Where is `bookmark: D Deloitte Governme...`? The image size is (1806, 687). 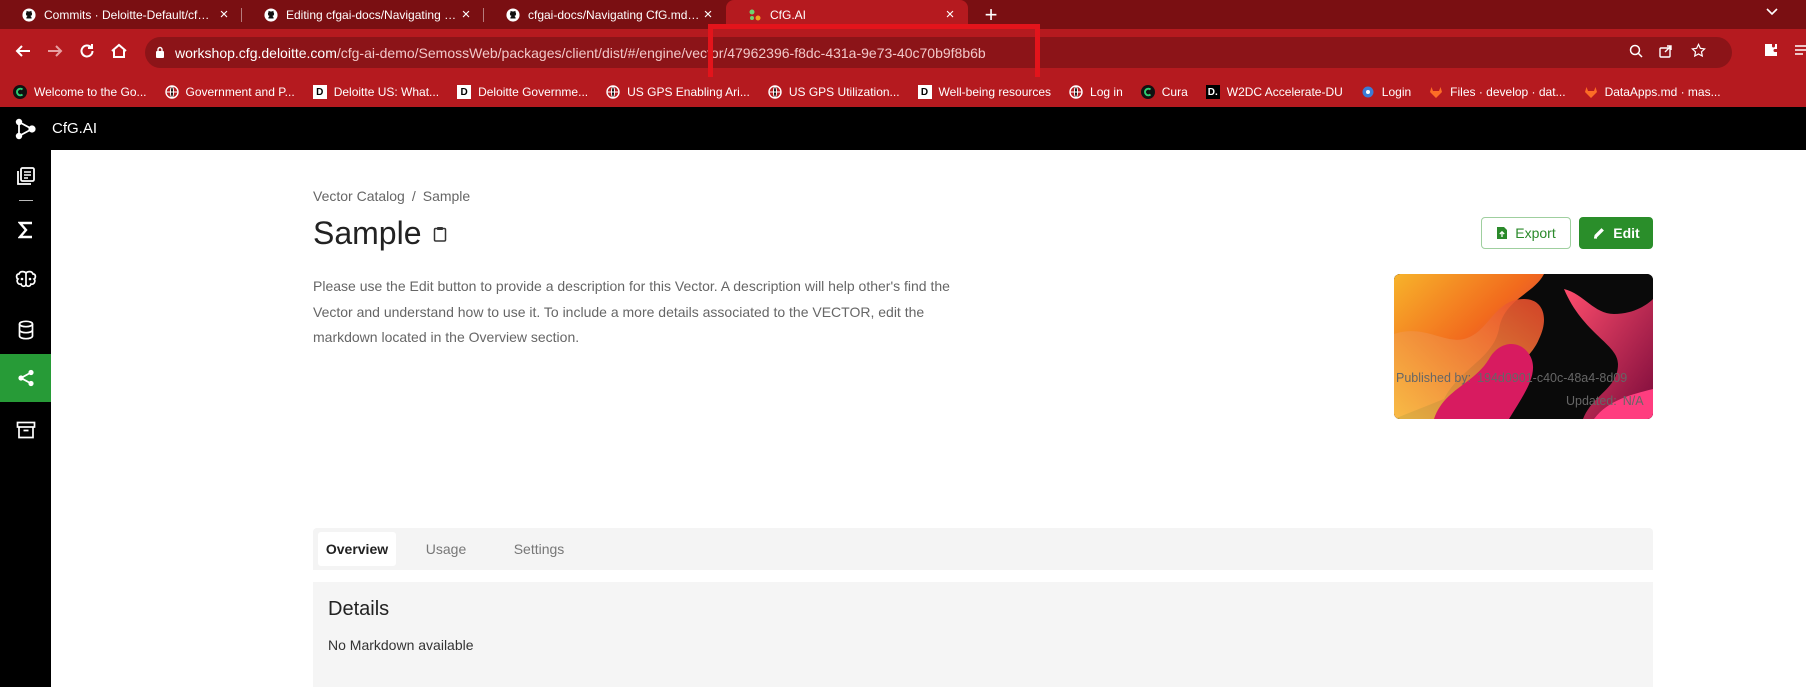
bookmark: D Deloitte Governme... is located at coordinates (522, 92).